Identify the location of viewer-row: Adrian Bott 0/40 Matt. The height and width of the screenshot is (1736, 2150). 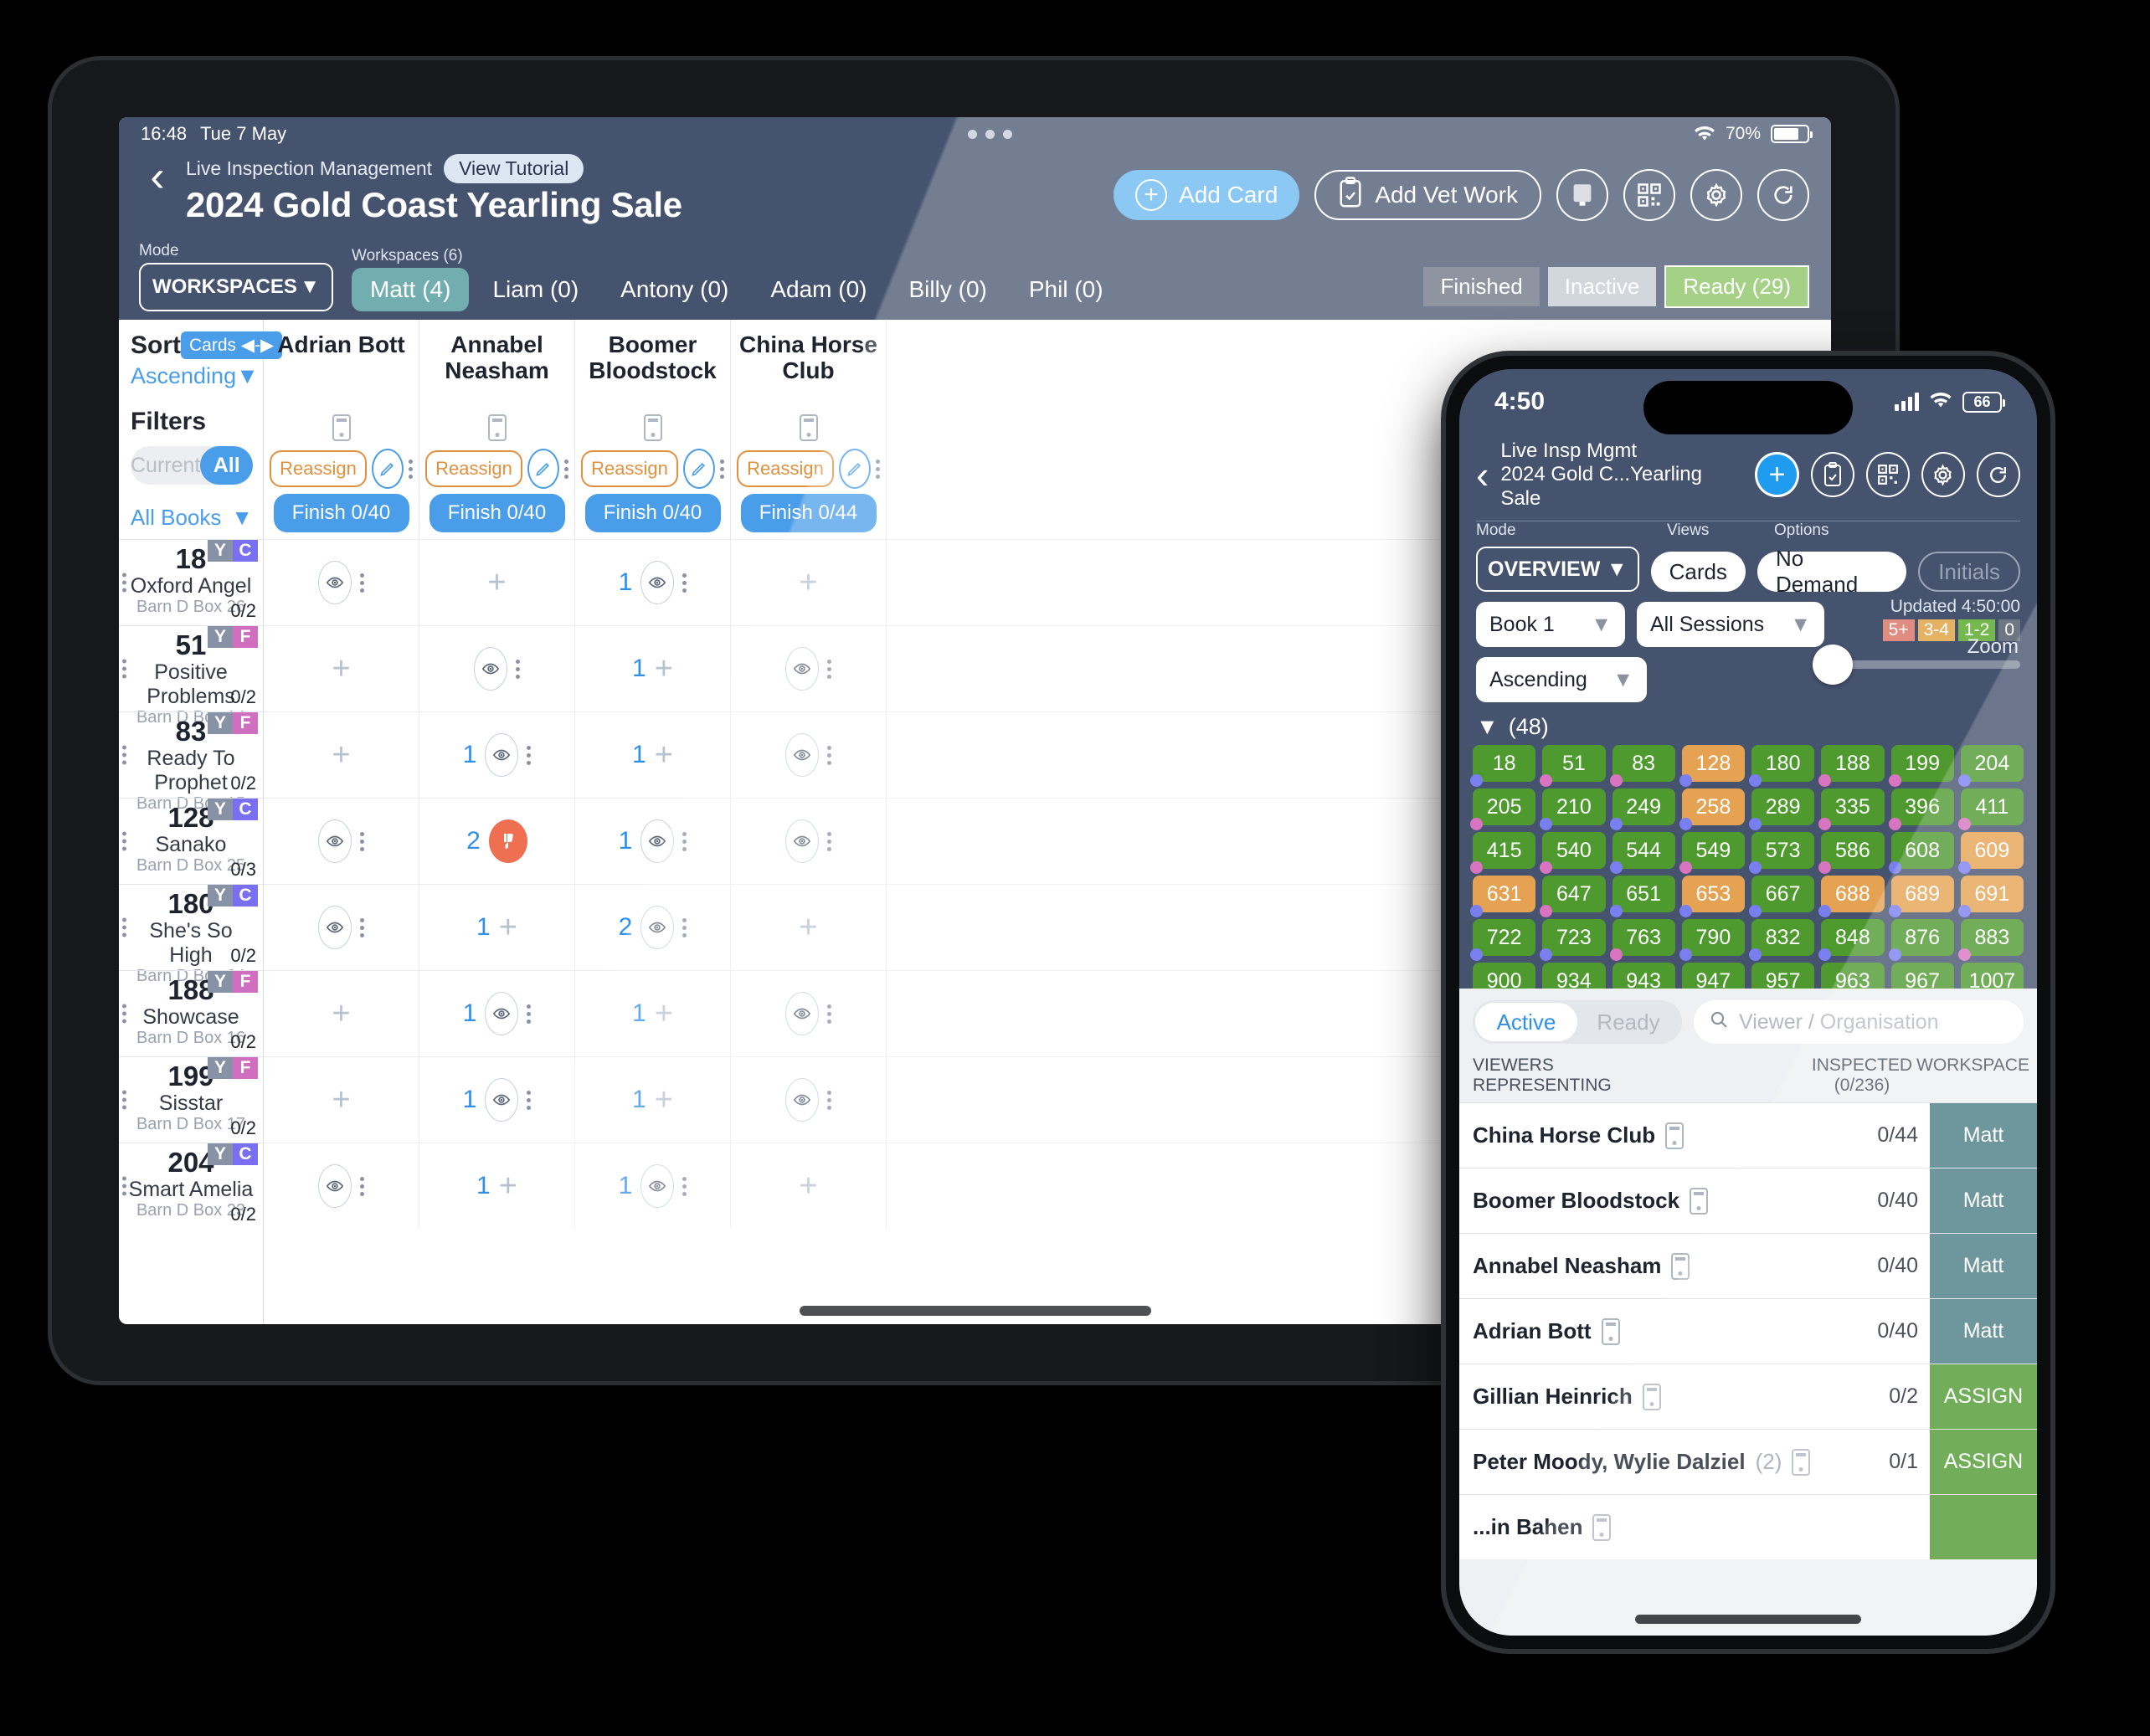
(1748, 1331).